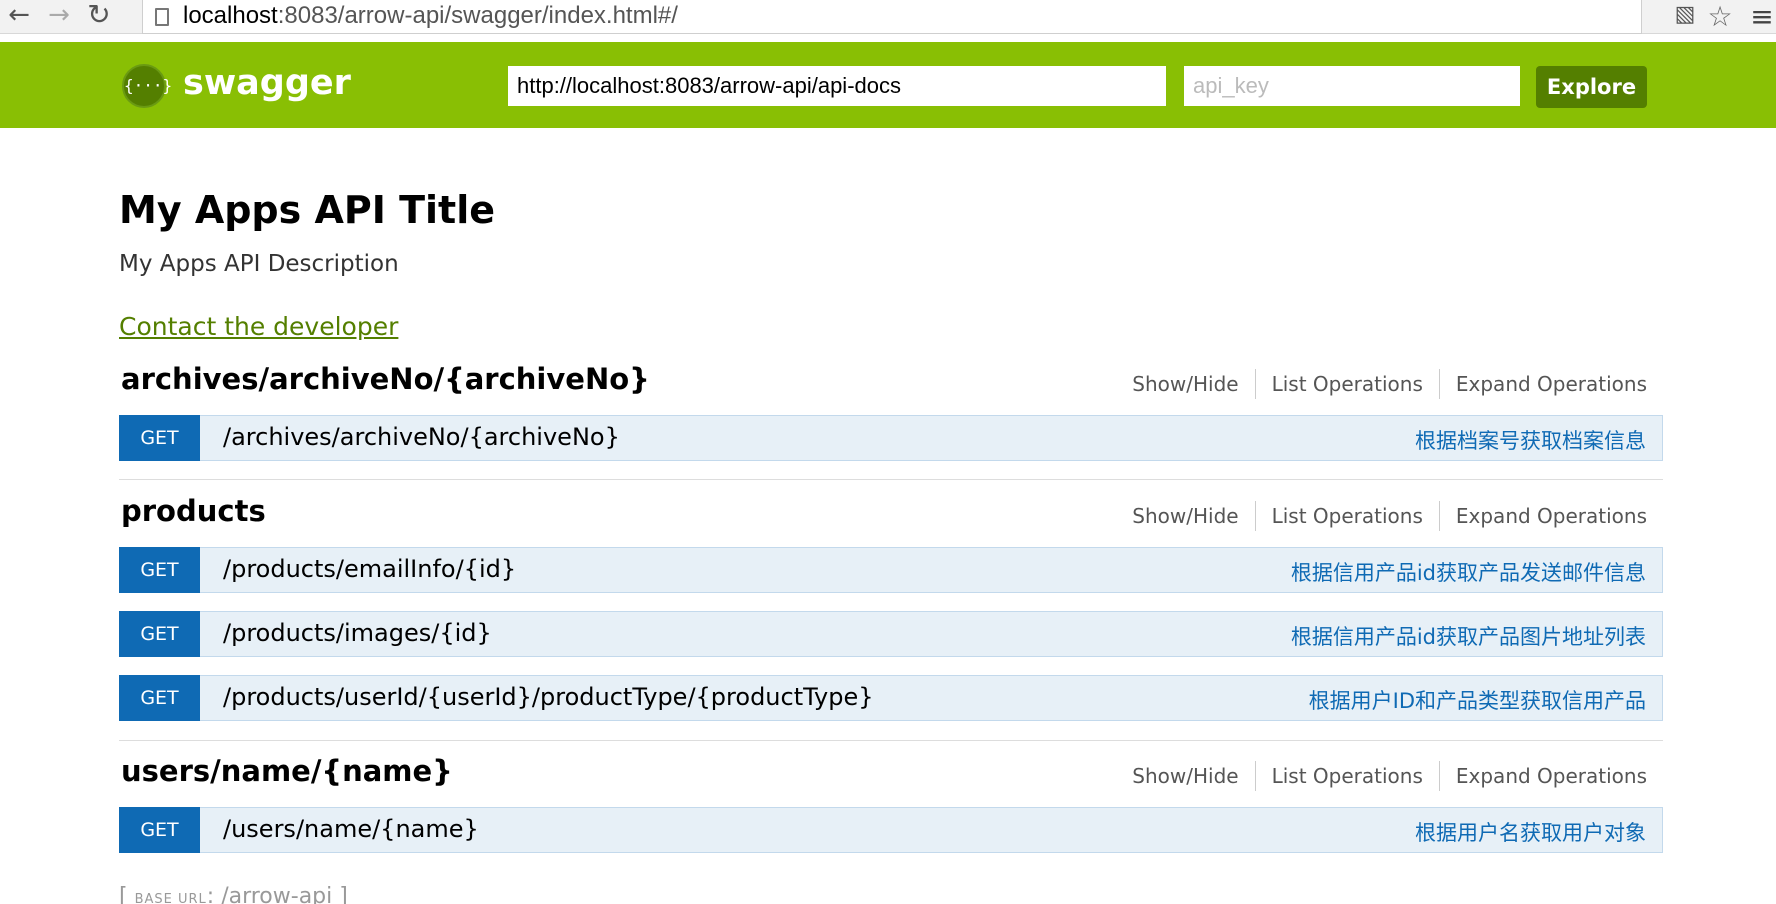 The image size is (1776, 904). Describe the element at coordinates (267, 83) in the screenshot. I see `swagger-logo-text: swagger` at that location.